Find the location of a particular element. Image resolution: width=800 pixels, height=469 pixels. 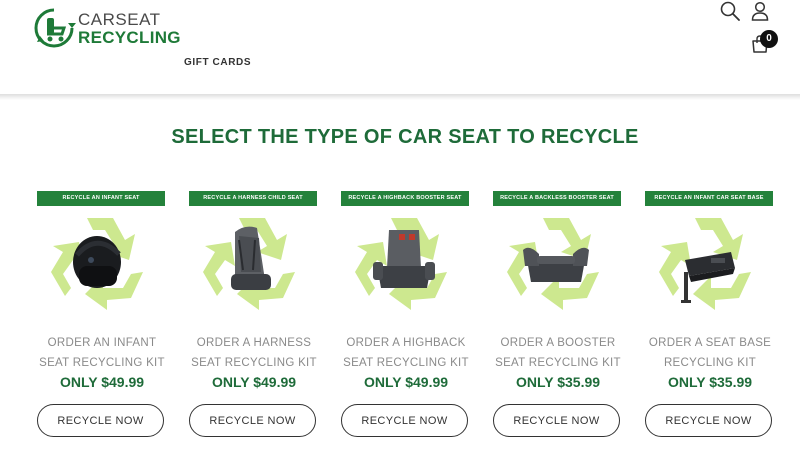

backless-booster-seat-image is located at coordinates (556, 260).